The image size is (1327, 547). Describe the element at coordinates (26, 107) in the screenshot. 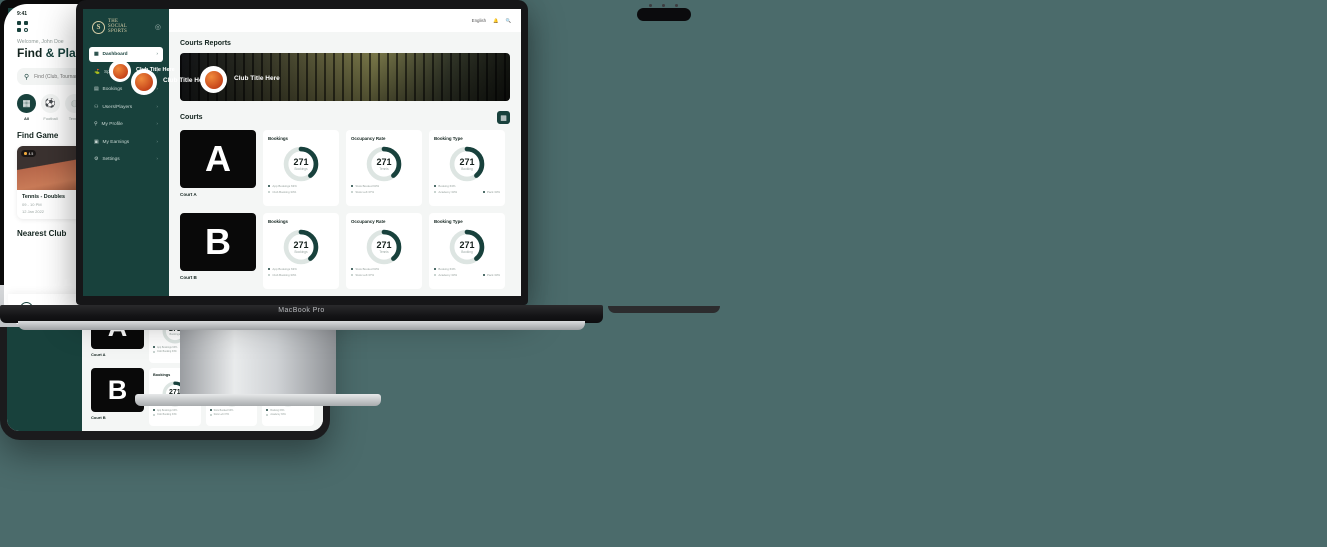

I see `category-all: ▦ All` at that location.